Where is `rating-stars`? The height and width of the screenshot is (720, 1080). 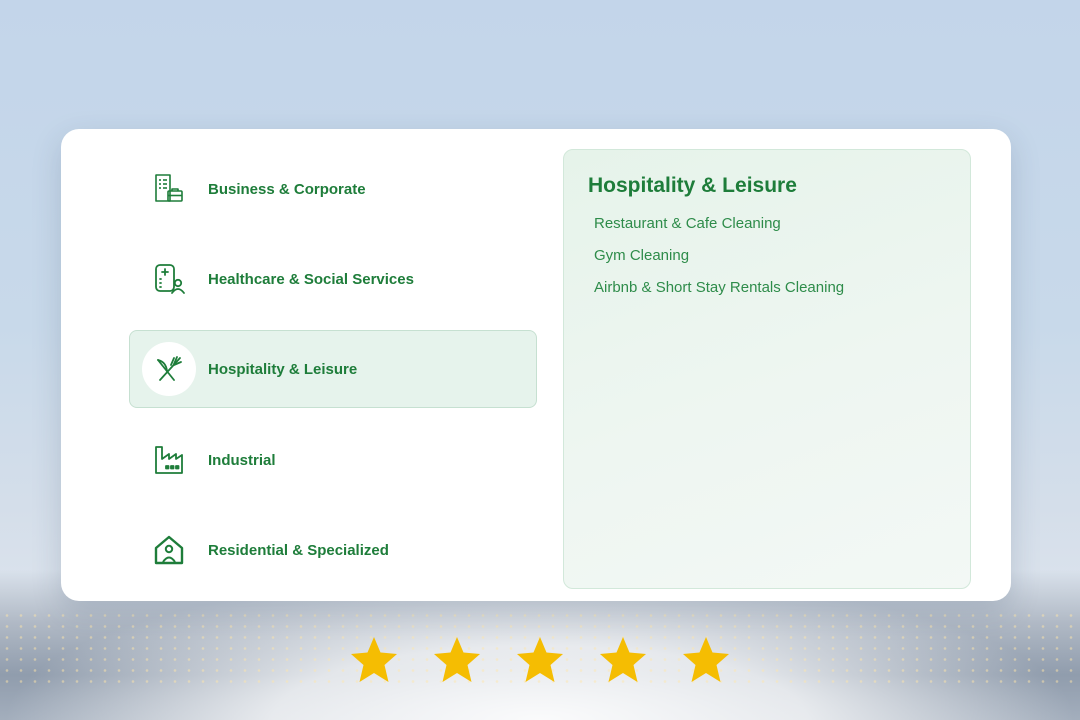
rating-stars is located at coordinates (540, 662).